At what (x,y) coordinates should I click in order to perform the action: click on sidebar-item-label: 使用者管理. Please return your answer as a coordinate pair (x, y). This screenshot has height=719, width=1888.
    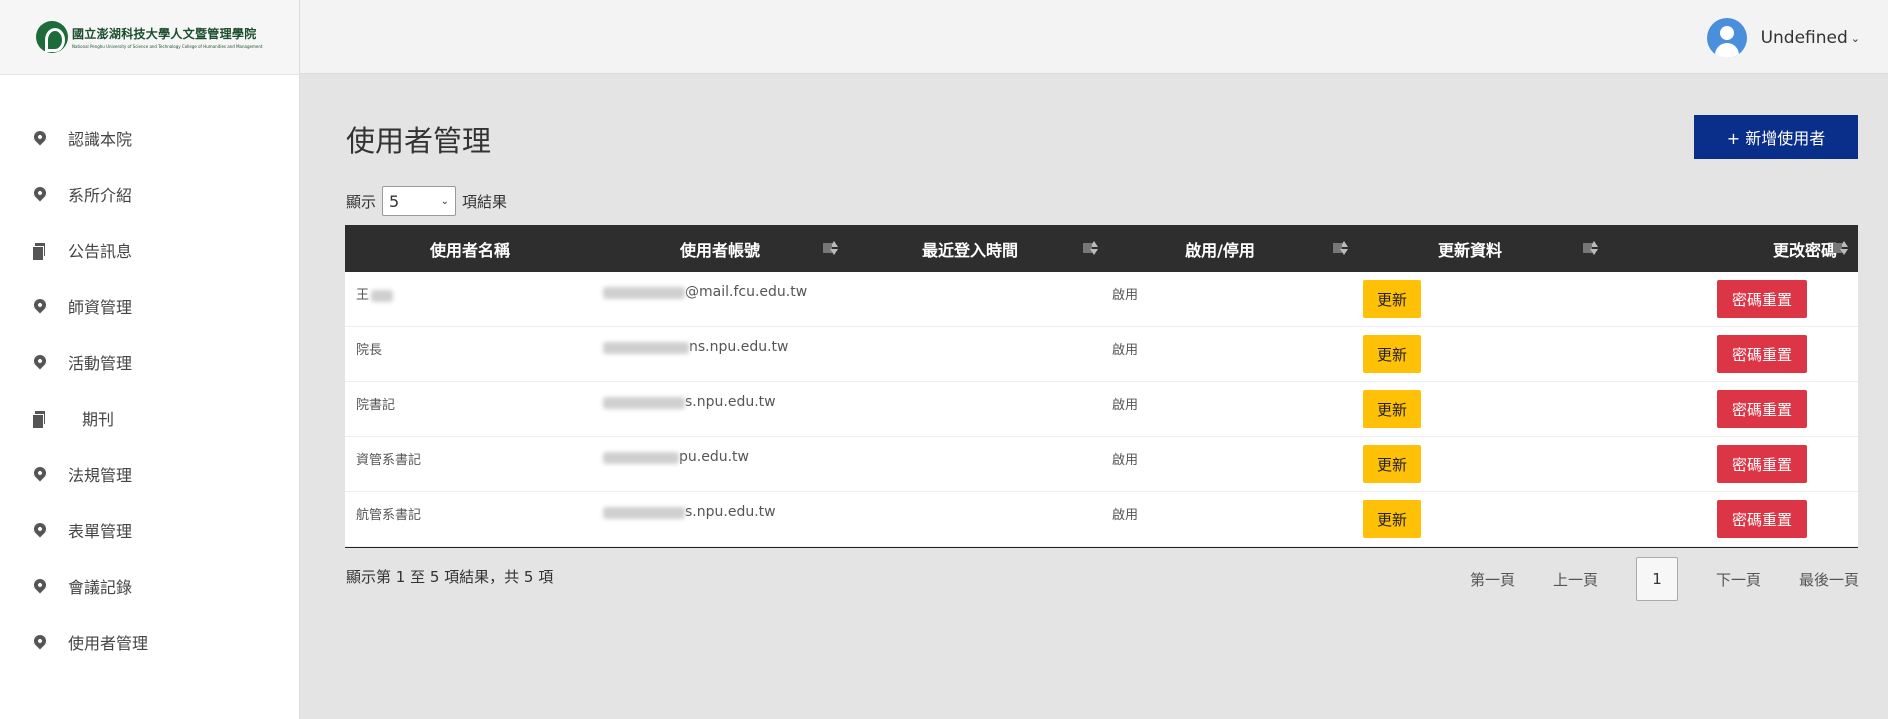
    Looking at the image, I should click on (108, 643).